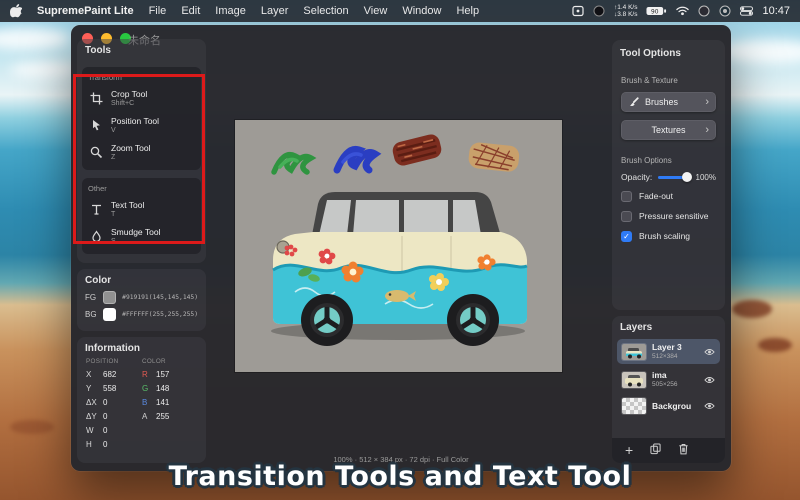 The width and height of the screenshot is (800, 500). Describe the element at coordinates (674, 216) in the screenshot. I see `pressure-sensitive-label: Pressure sensitive` at that location.